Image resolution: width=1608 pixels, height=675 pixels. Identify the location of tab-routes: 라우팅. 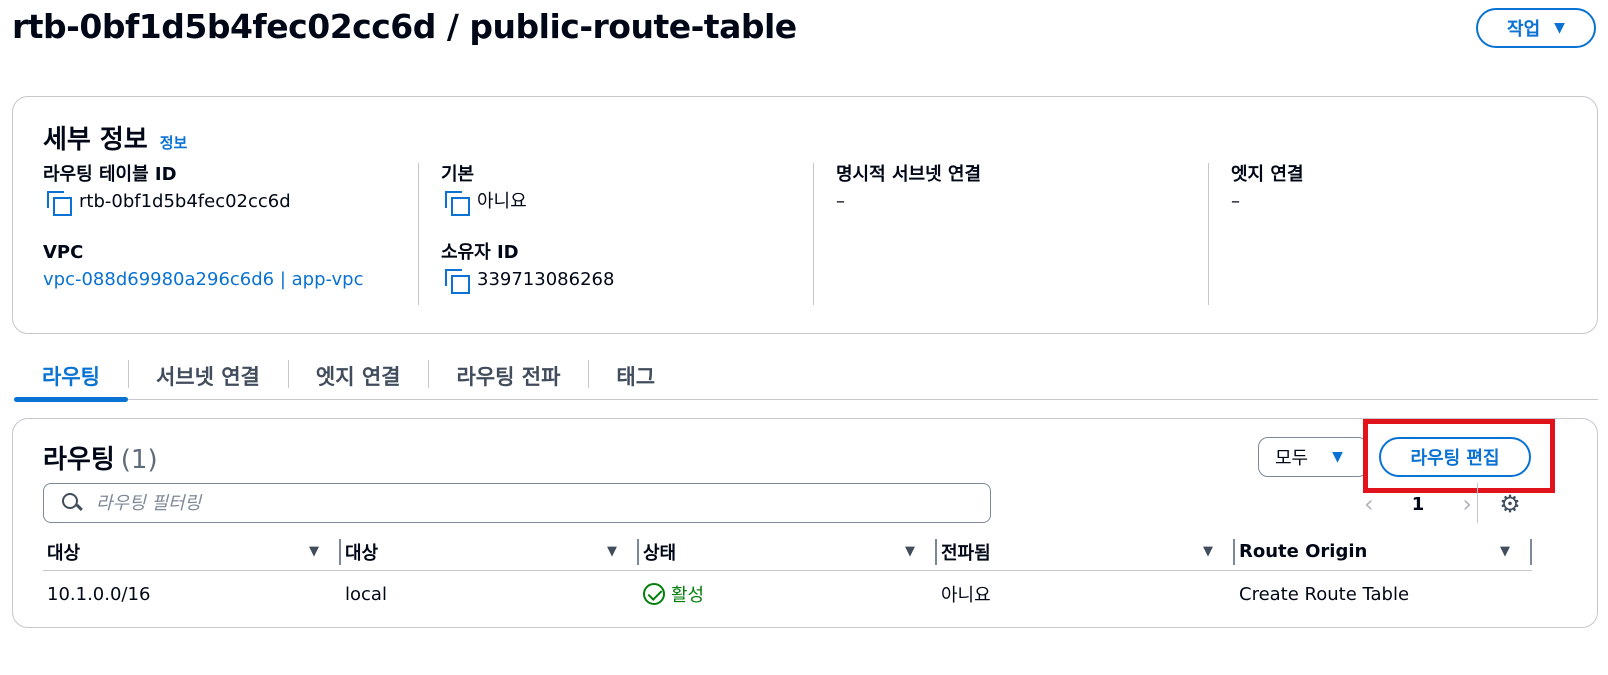
(71, 377).